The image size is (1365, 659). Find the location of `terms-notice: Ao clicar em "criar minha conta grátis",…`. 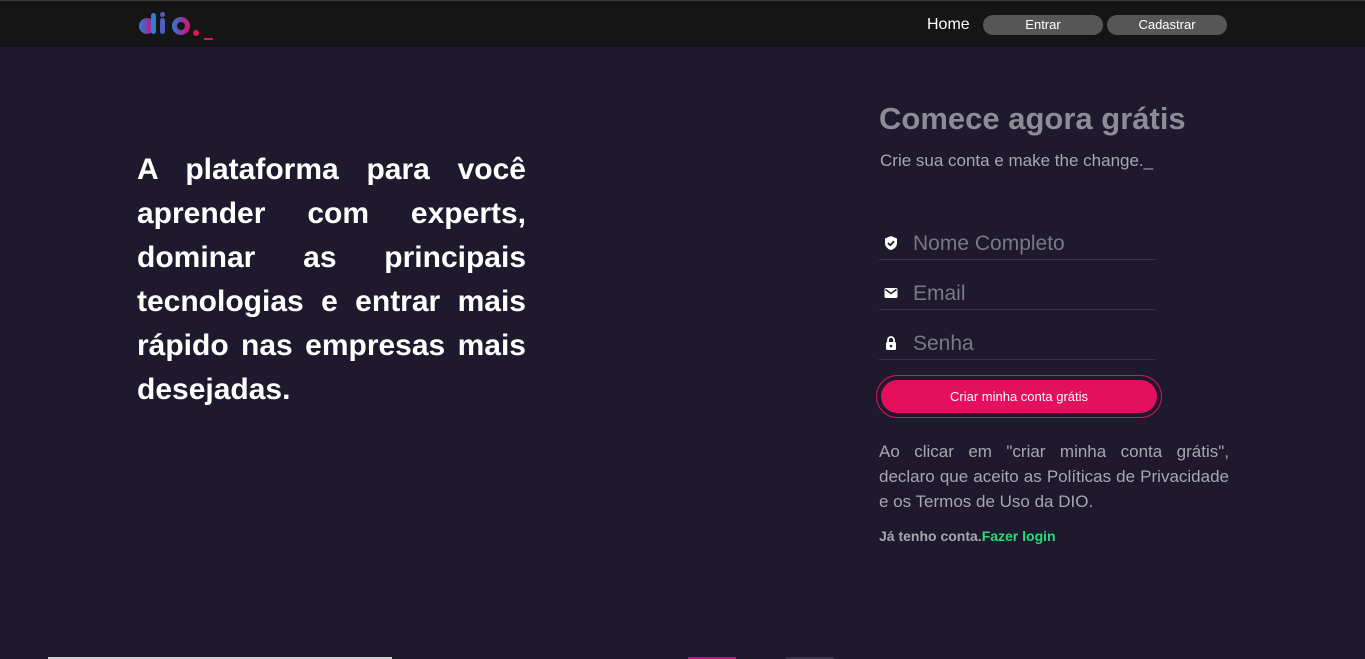

terms-notice: Ao clicar em "criar minha conta grátis",… is located at coordinates (1054, 476).